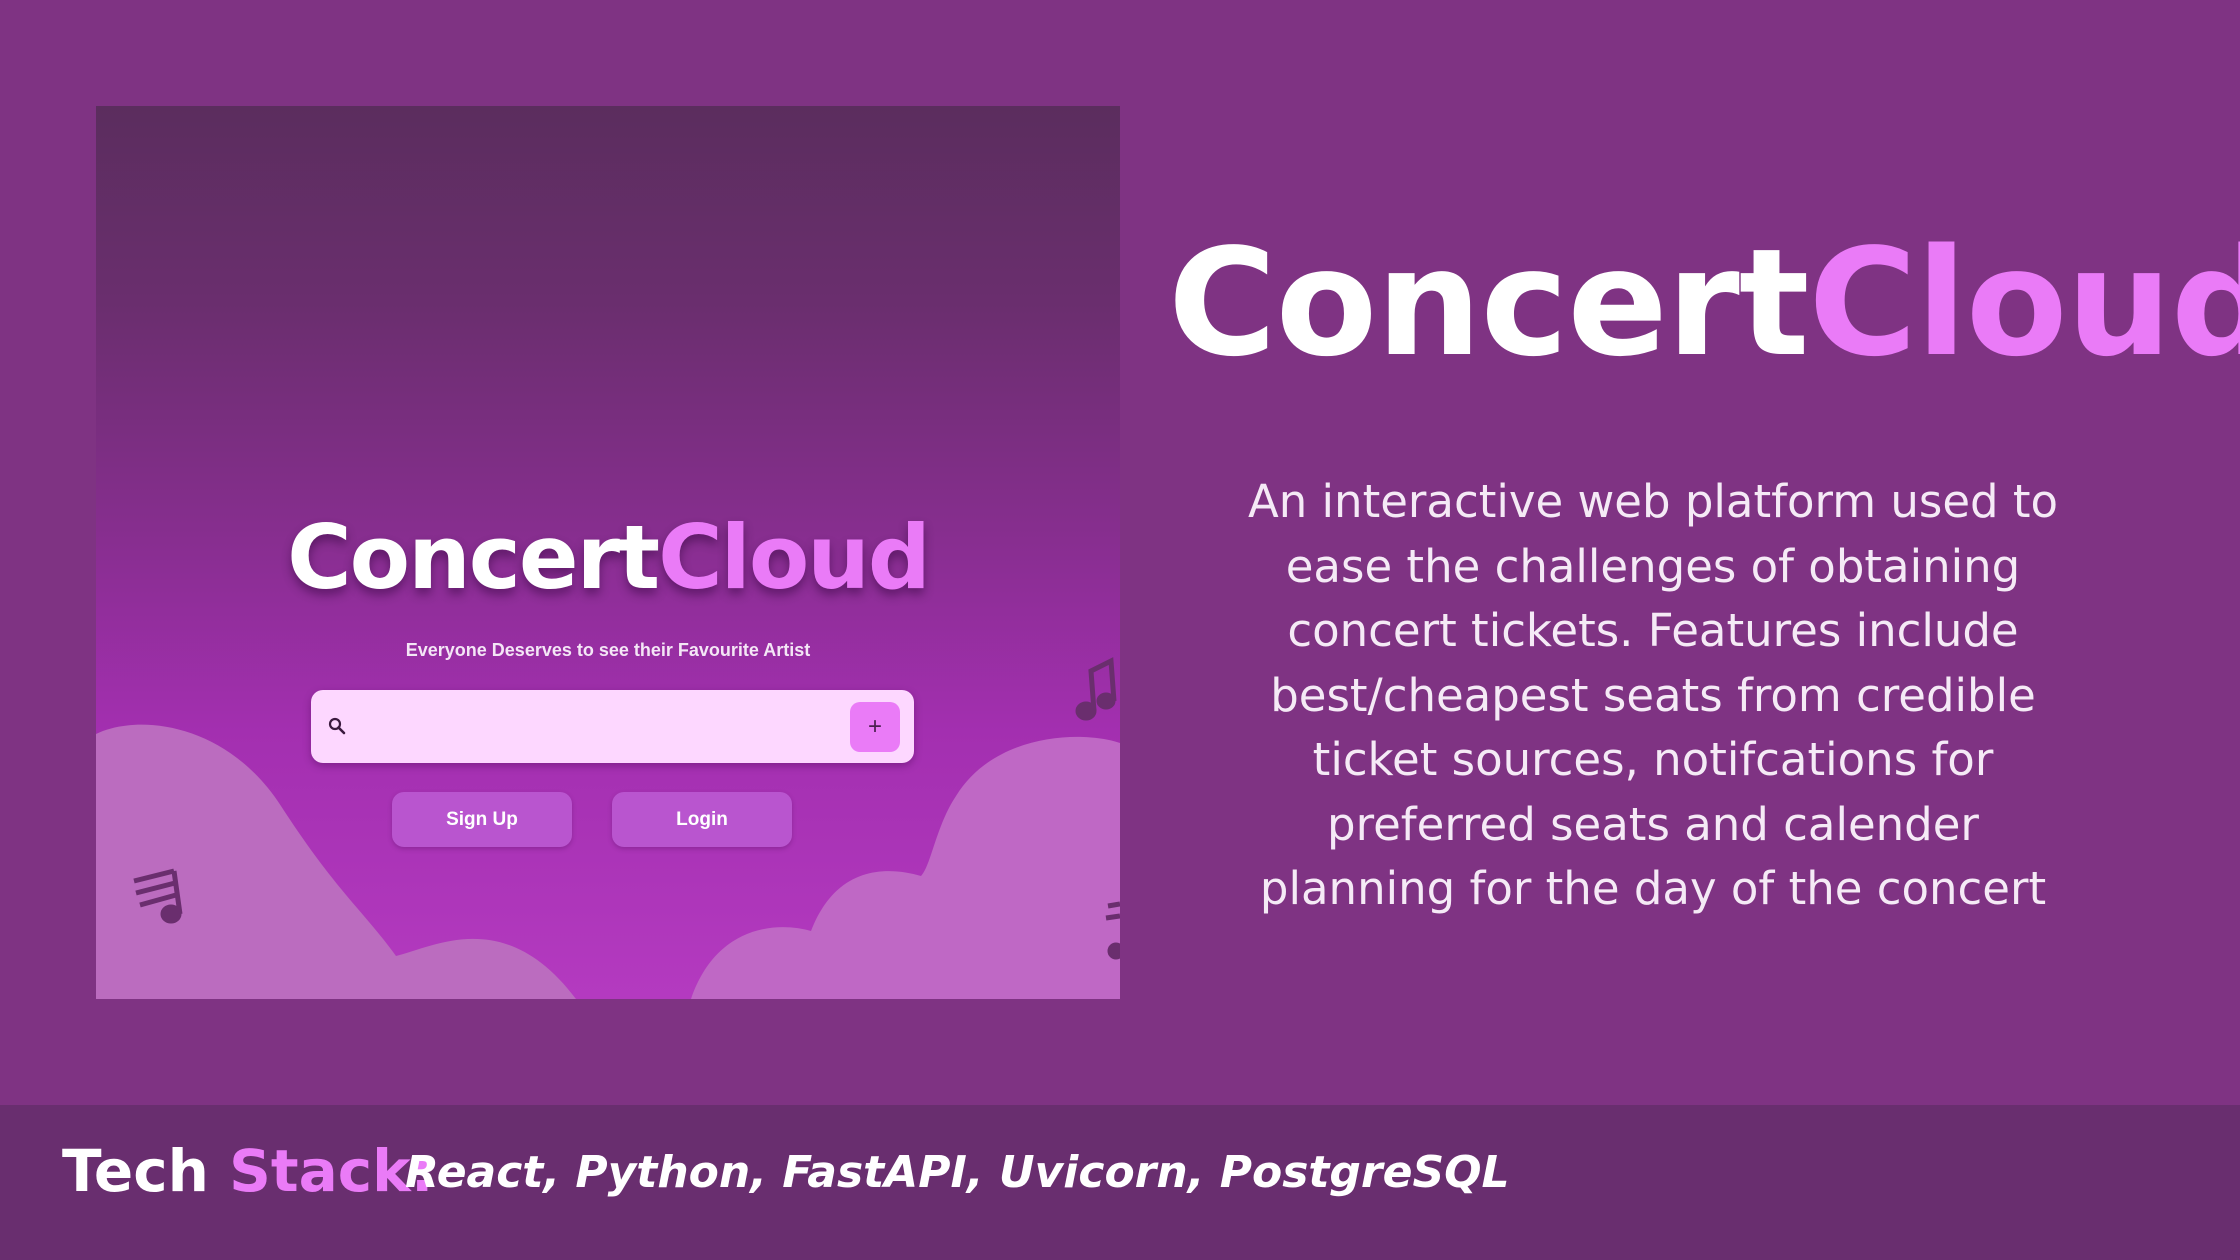  What do you see at coordinates (1096, 689) in the screenshot?
I see `music-note-icon` at bounding box center [1096, 689].